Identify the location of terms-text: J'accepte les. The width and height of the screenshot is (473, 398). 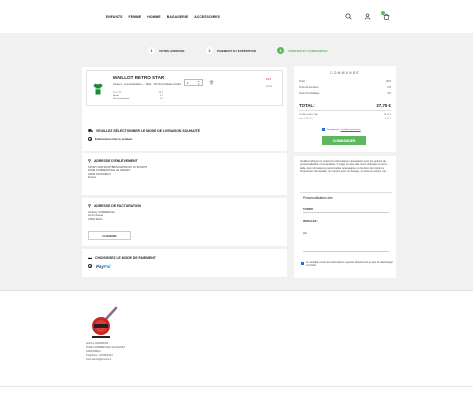
(333, 129).